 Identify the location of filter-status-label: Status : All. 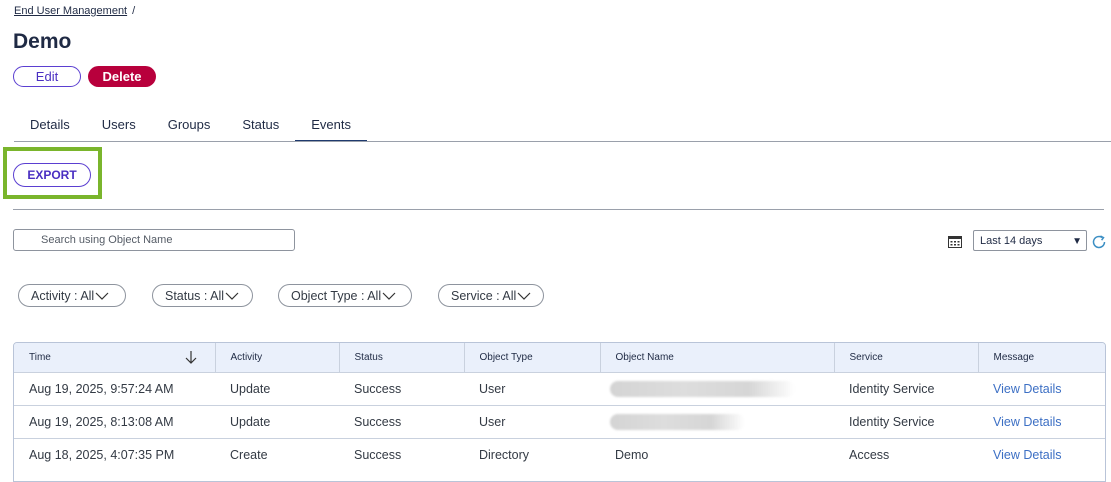
(195, 295).